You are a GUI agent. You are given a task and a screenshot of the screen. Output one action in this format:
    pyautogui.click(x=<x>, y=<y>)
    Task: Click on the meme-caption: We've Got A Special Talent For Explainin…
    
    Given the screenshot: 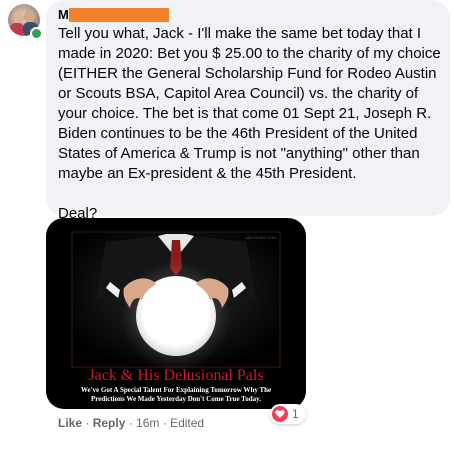 What is the action you would take?
    pyautogui.click(x=176, y=394)
    